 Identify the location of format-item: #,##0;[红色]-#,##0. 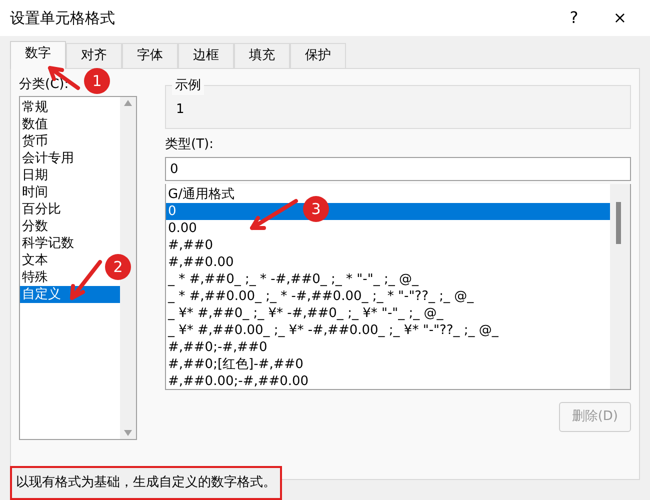
(235, 364).